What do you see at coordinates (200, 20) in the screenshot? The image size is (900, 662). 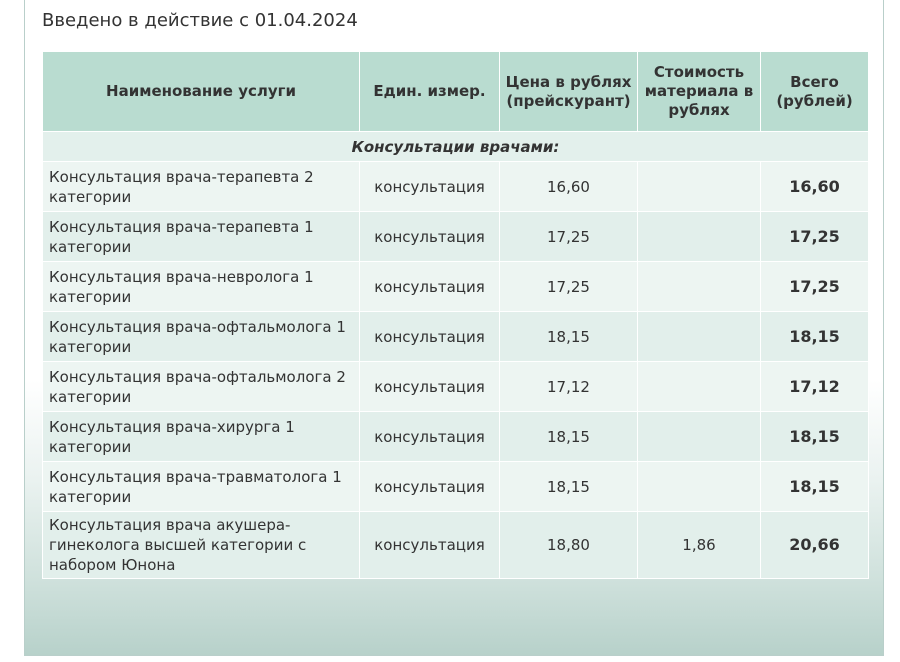 I see `effective-date-note: Введено в действие с 01.04.2024` at bounding box center [200, 20].